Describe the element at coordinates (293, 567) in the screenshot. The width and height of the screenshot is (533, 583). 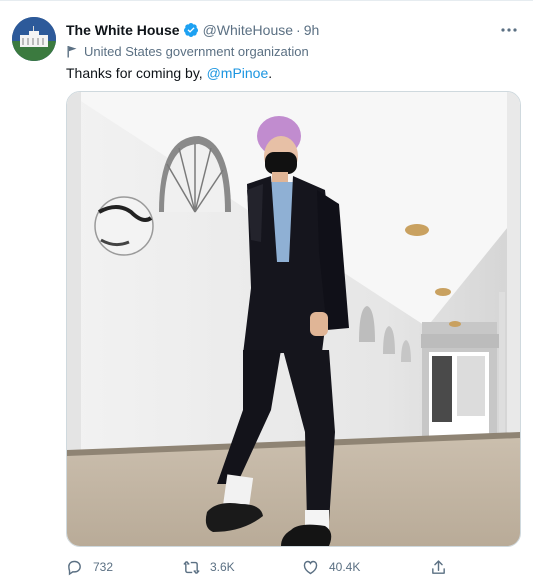
I see `action-bar: 732 3.6K 40.4K` at that location.